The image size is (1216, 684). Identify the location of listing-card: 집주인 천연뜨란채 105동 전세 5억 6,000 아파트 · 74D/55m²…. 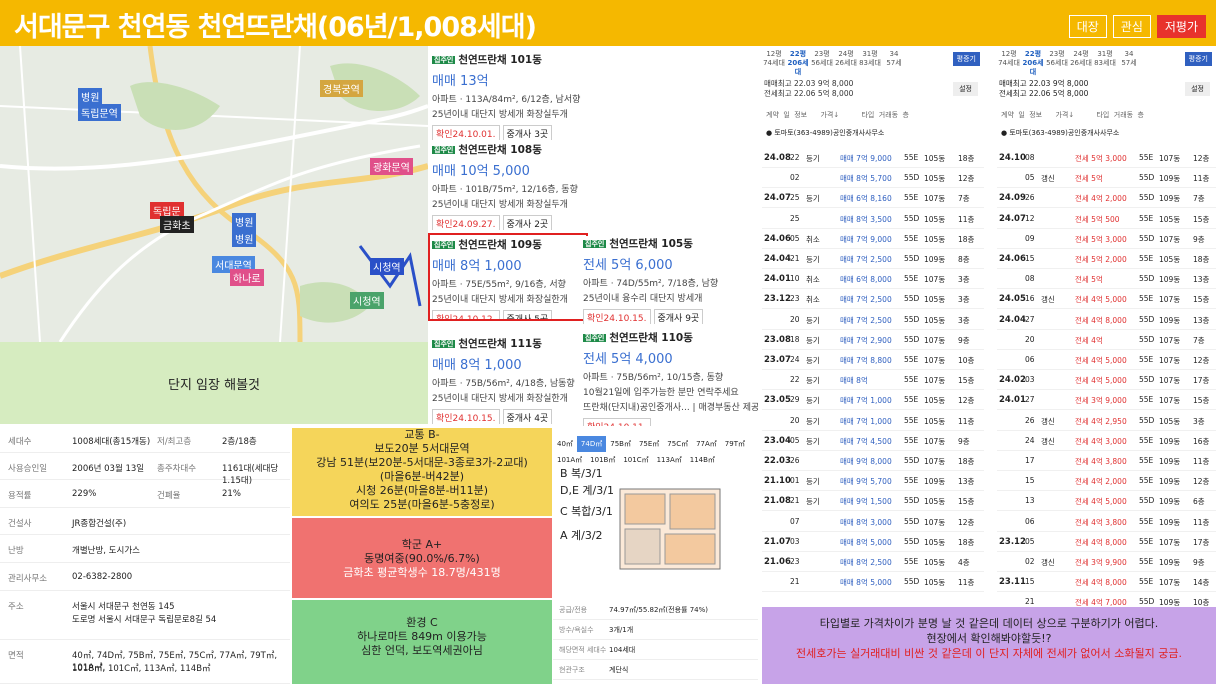
(663, 280).